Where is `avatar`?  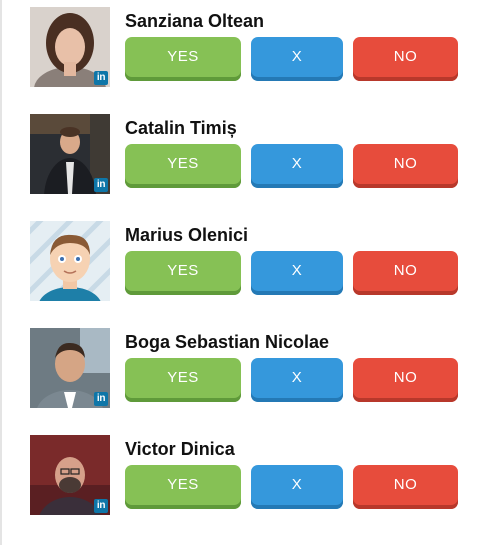 avatar is located at coordinates (70, 261).